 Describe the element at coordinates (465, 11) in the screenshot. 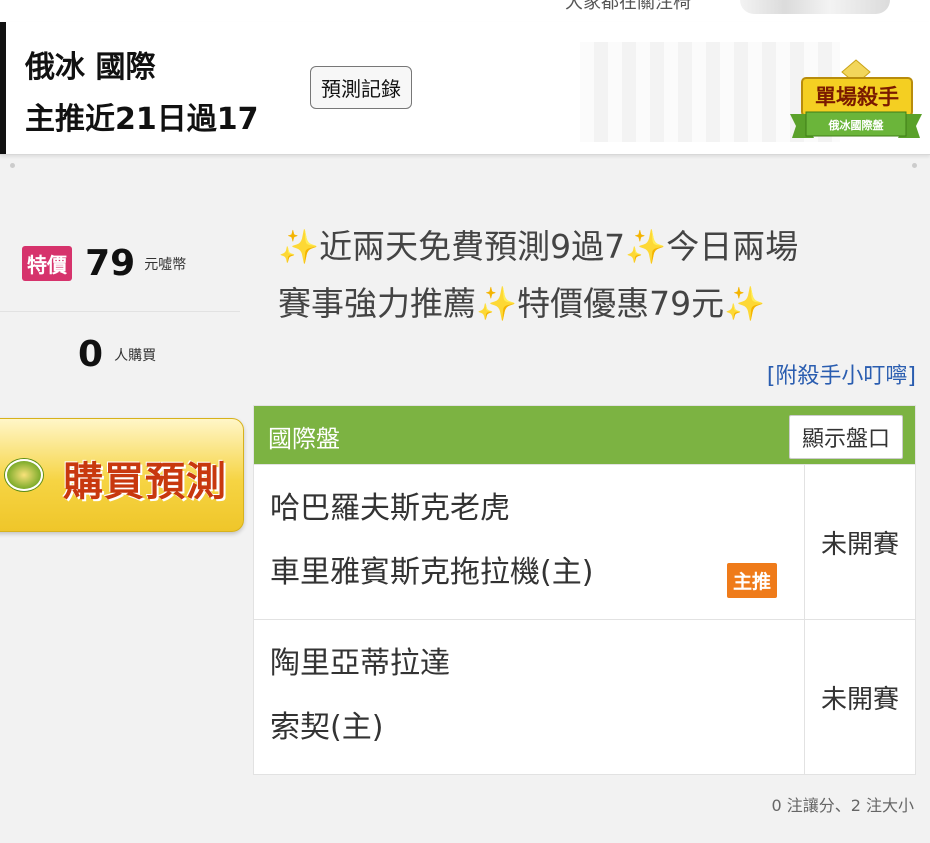

I see `top-strip: 大家都在關注椅` at that location.